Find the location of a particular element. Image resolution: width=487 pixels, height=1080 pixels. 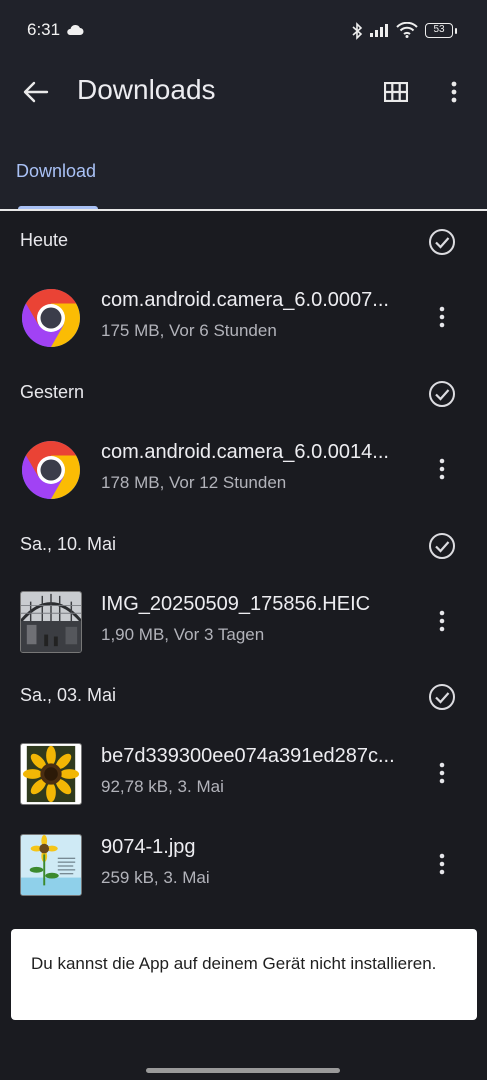

download-item: 9074-1.jpg 259 kB, 3. Mai is located at coordinates (243, 864).